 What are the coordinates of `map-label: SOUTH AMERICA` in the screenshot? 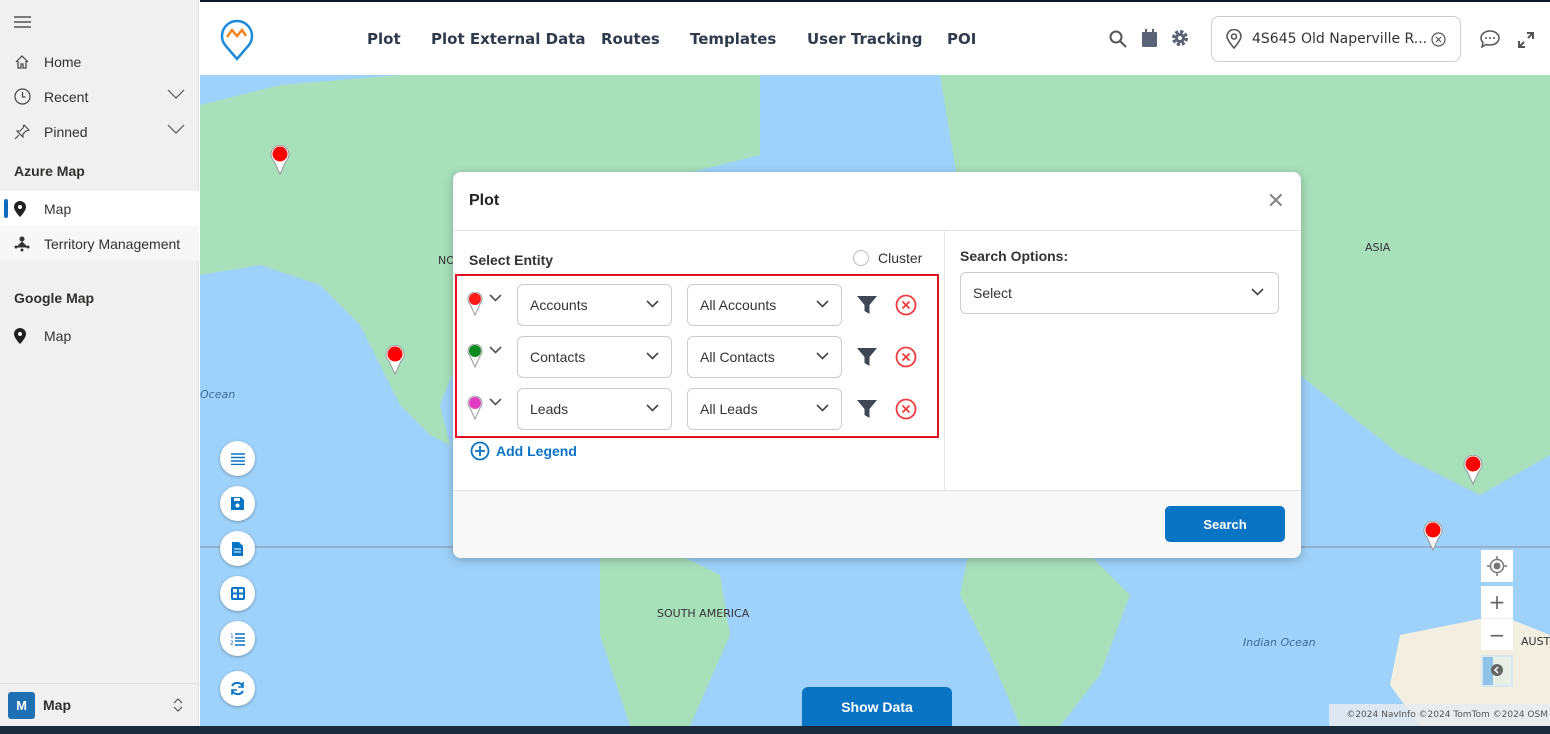 It's located at (703, 613).